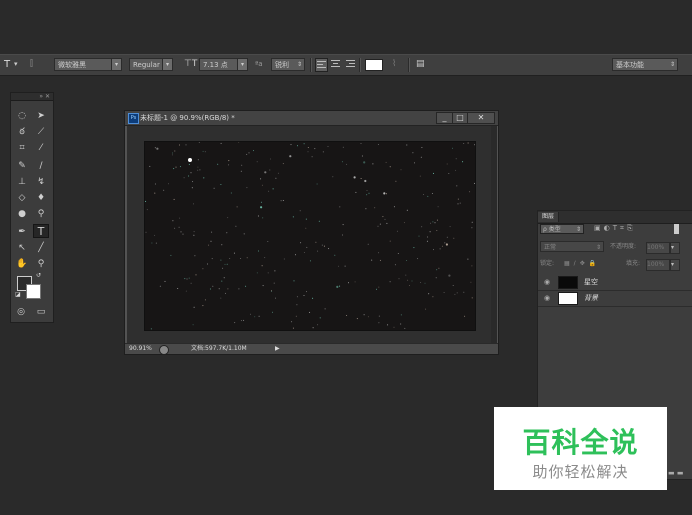 The width and height of the screenshot is (692, 515). What do you see at coordinates (41, 231) in the screenshot?
I see `type-tool-icon: T` at bounding box center [41, 231].